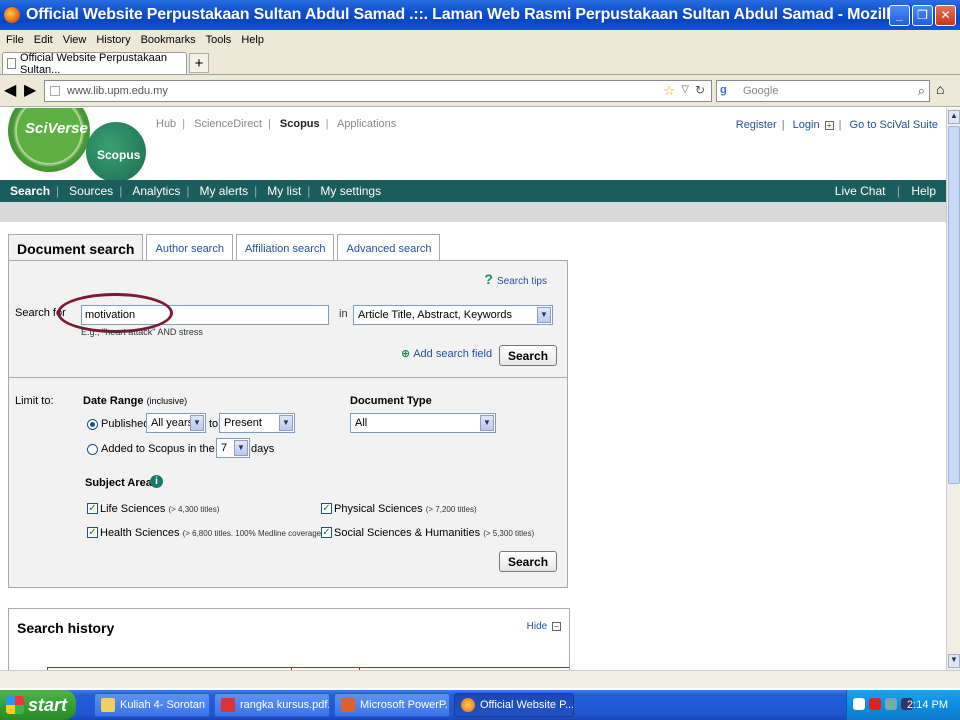 Image resolution: width=960 pixels, height=720 pixels. I want to click on help-link: Help, so click(923, 191).